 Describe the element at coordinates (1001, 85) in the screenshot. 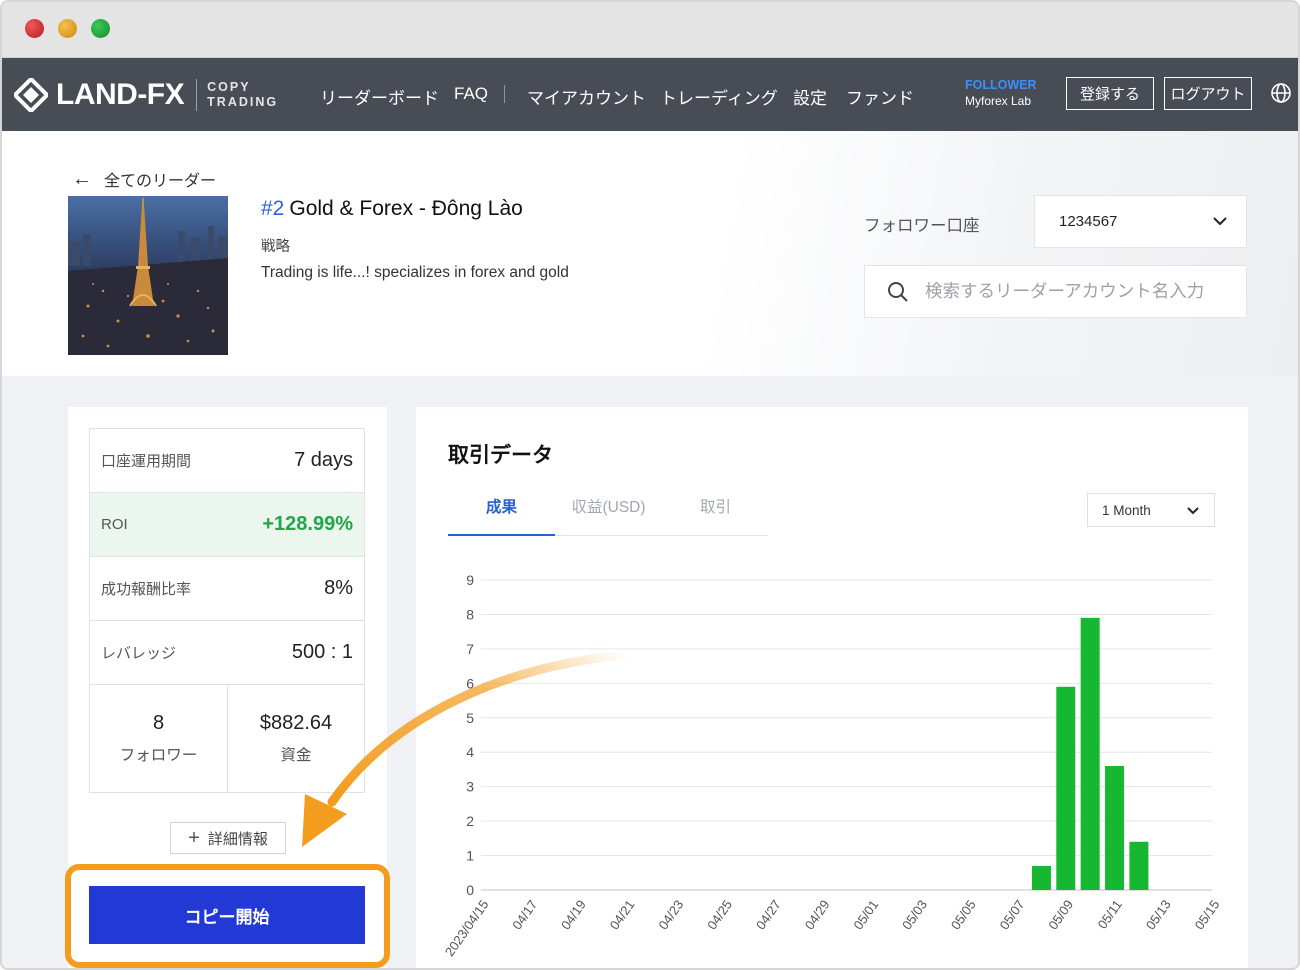

I see `user-role: FOLLOWER` at that location.